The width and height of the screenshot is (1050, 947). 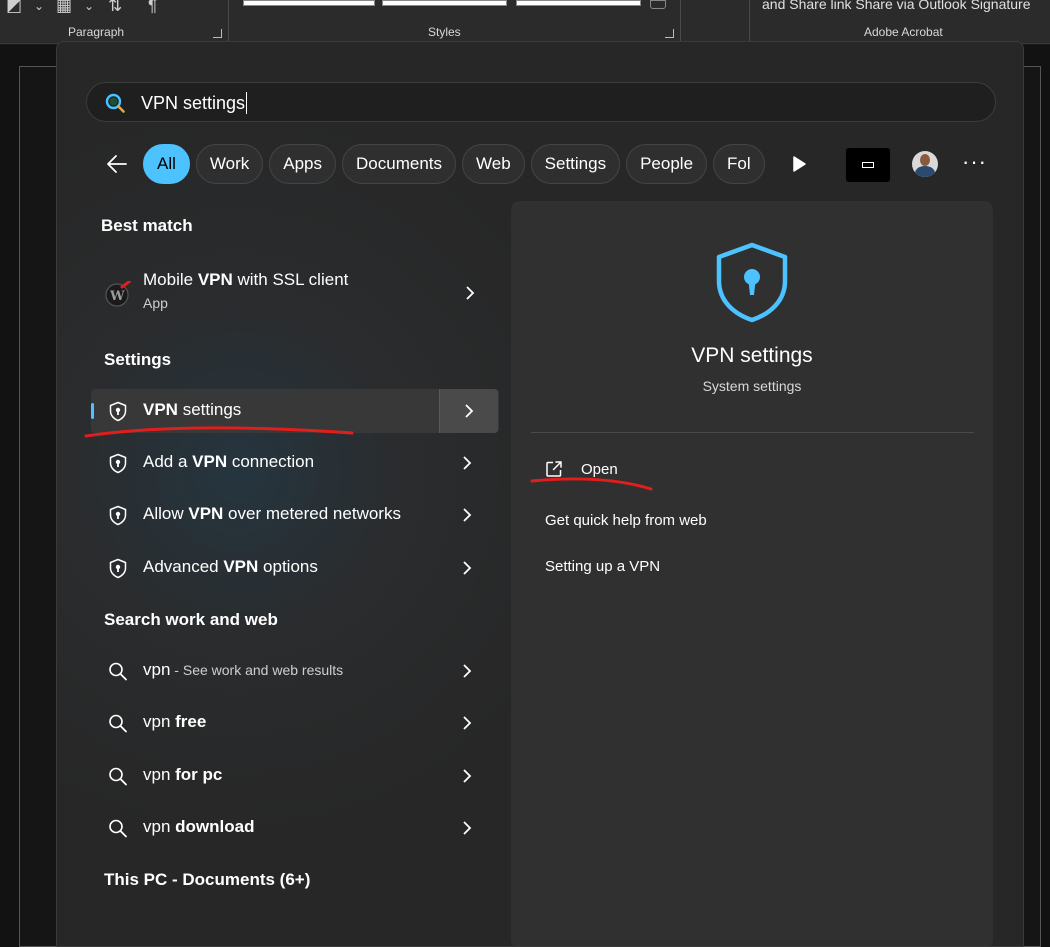 What do you see at coordinates (295, 411) in the screenshot?
I see `settings-result-vpn-settings: VPN settings` at bounding box center [295, 411].